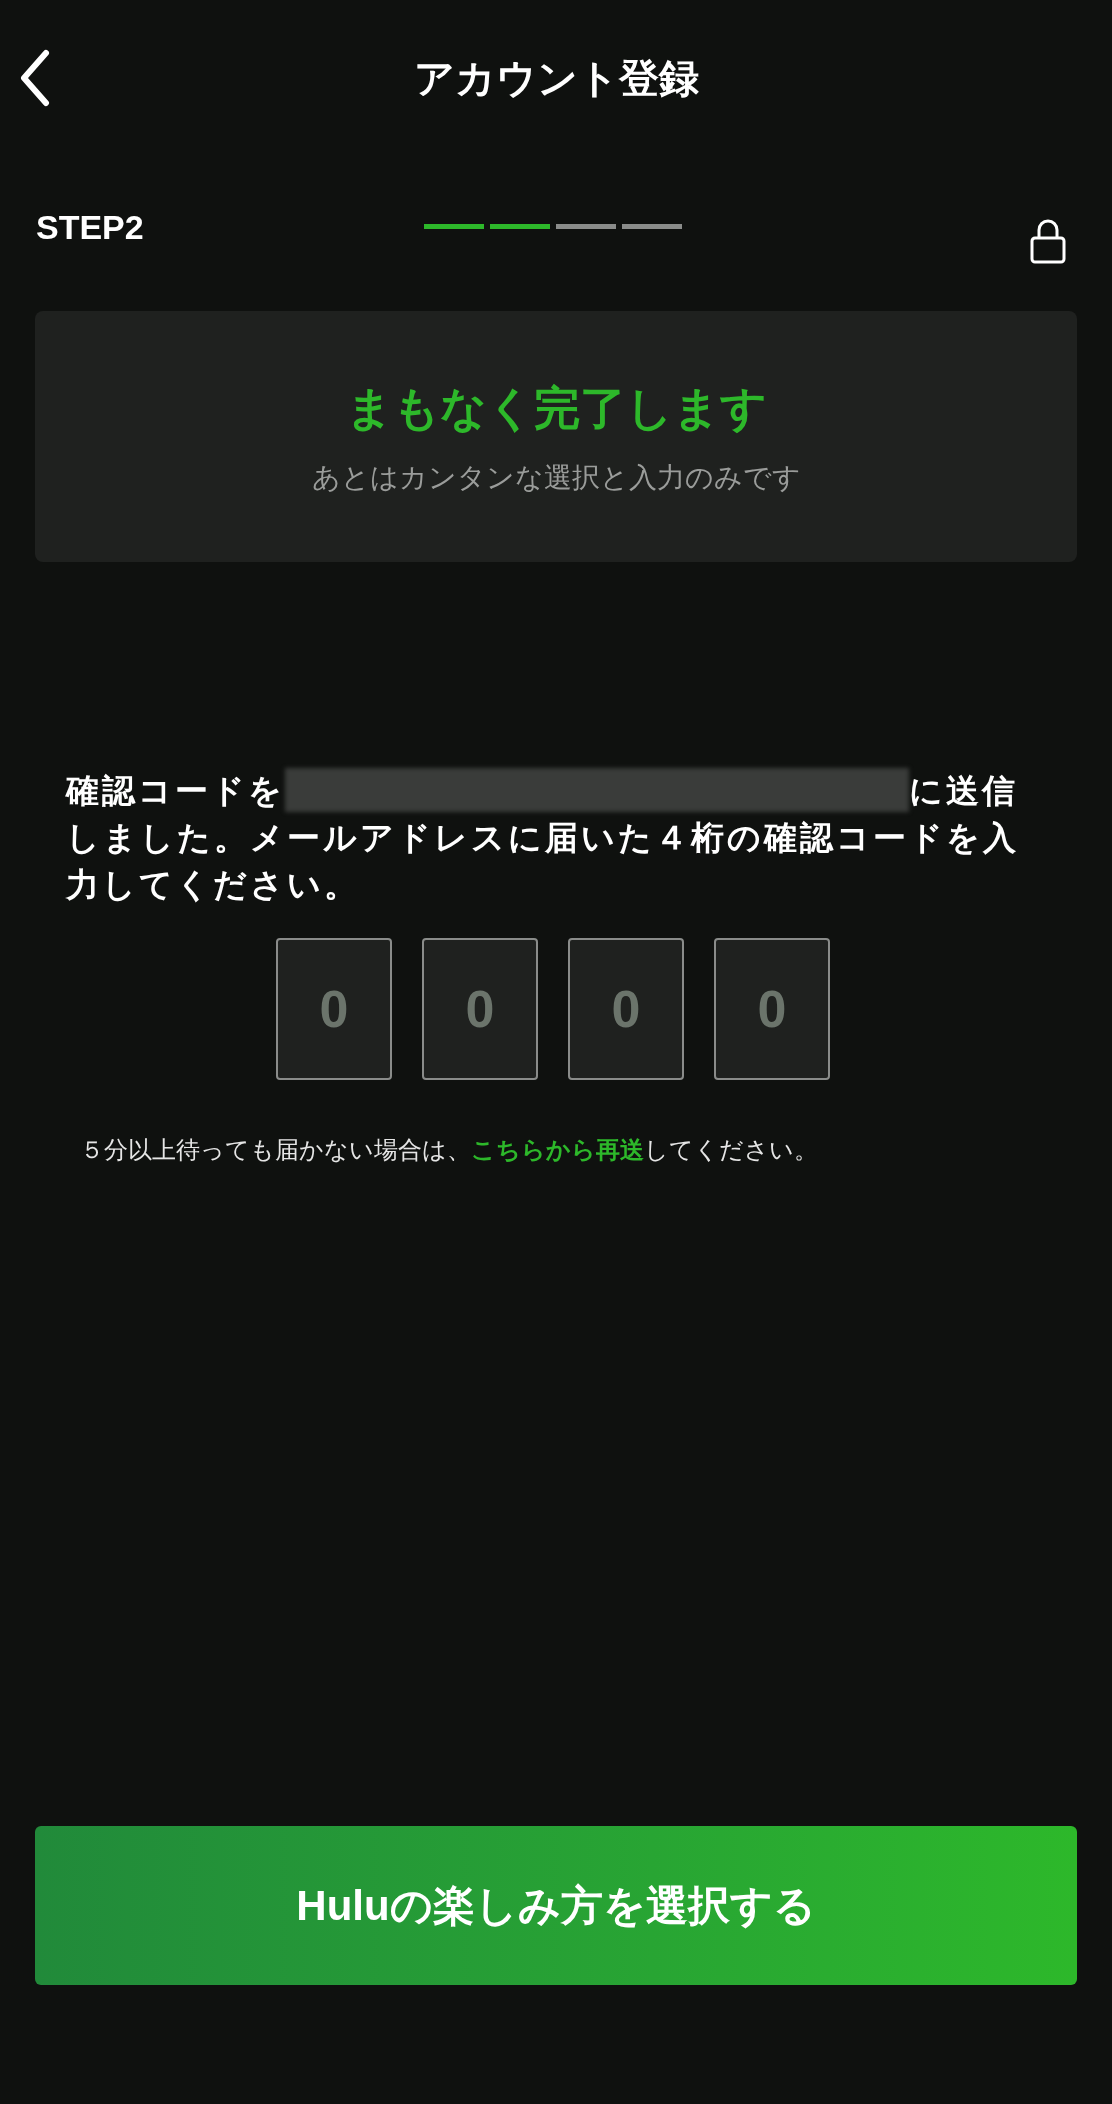 The width and height of the screenshot is (1112, 2104). What do you see at coordinates (557, 1149) in the screenshot?
I see `resend-link: こちらから再送` at bounding box center [557, 1149].